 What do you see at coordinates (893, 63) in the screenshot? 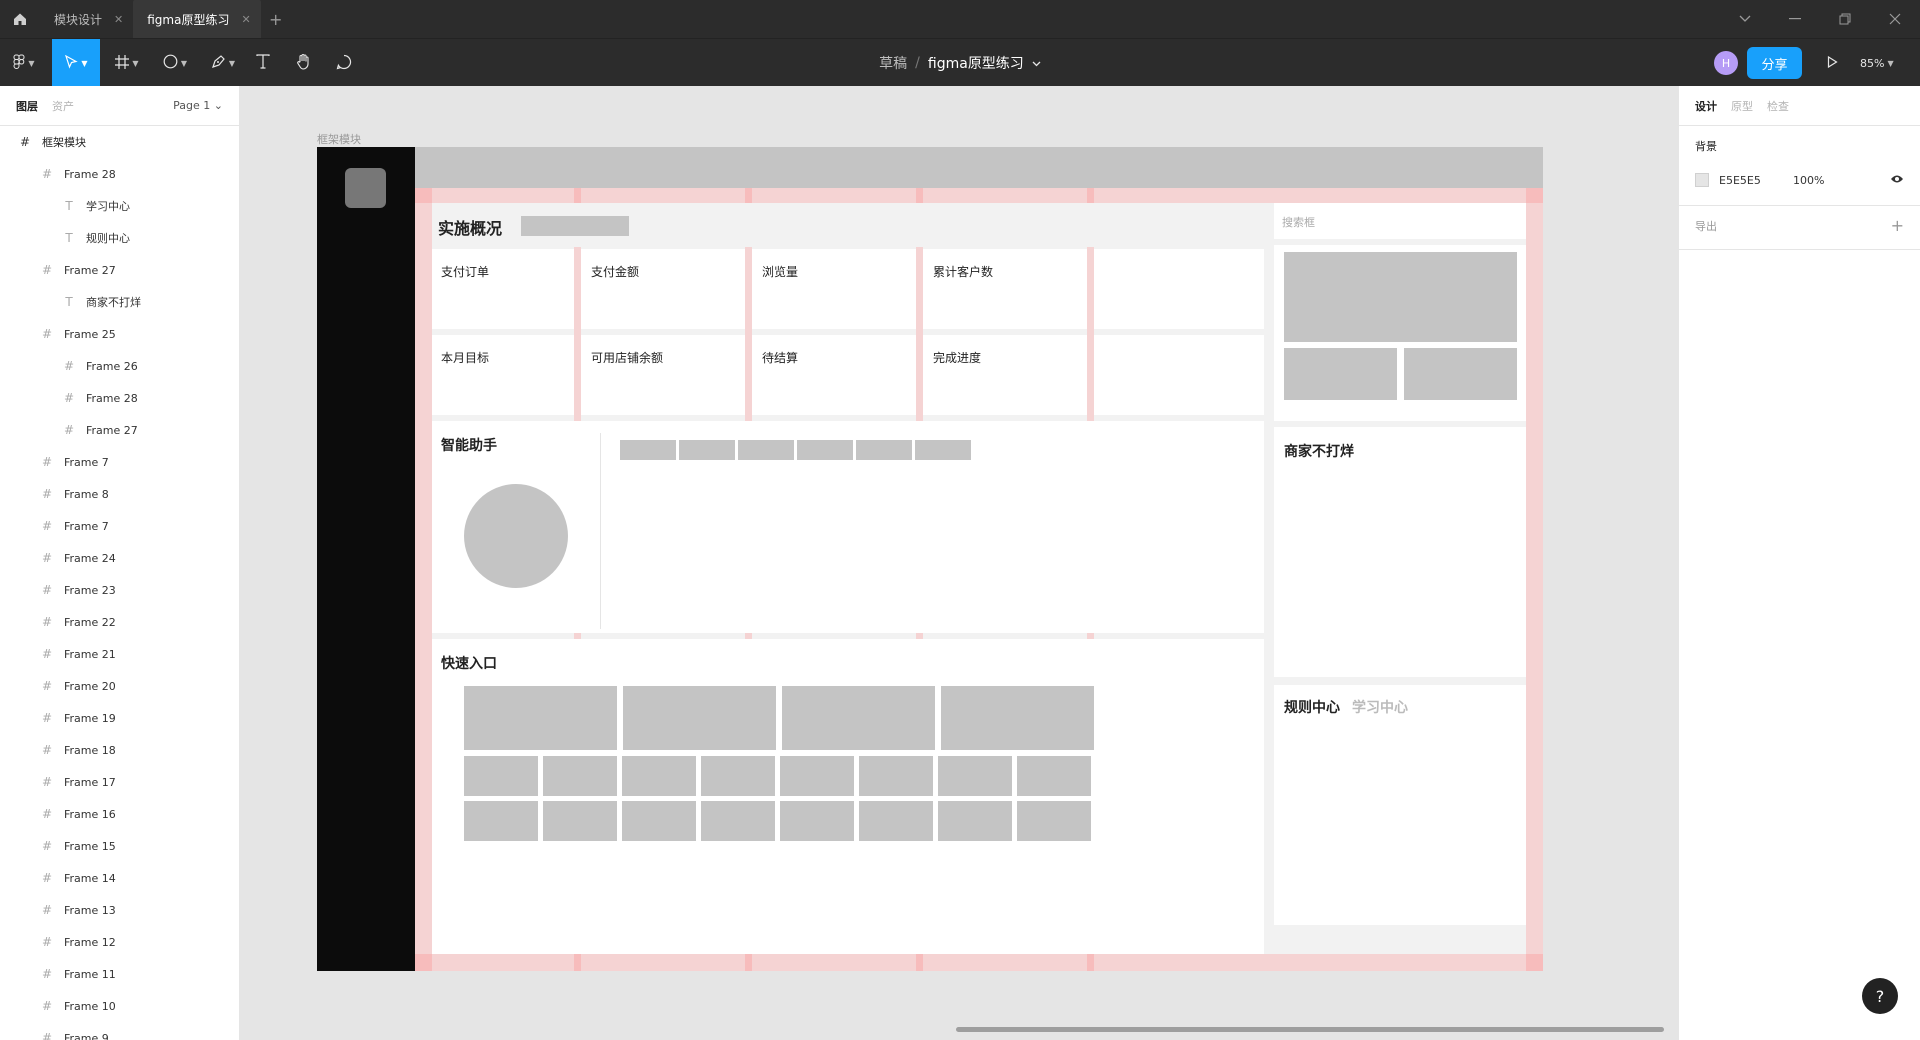
I see `breadcrumb-drafts: 草稿` at bounding box center [893, 63].